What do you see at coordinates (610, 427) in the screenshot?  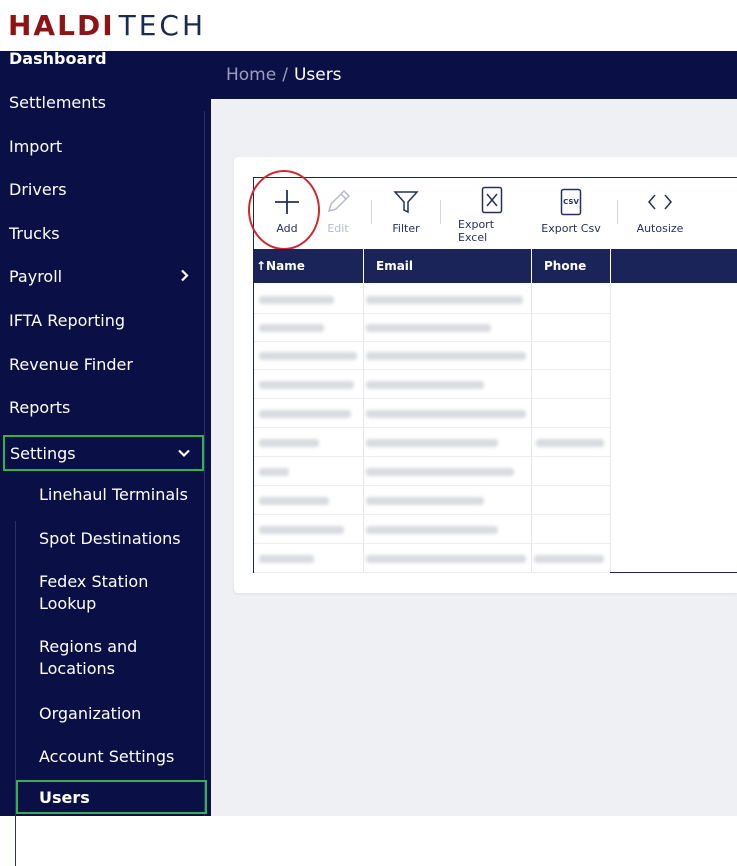 I see `column-divider` at bounding box center [610, 427].